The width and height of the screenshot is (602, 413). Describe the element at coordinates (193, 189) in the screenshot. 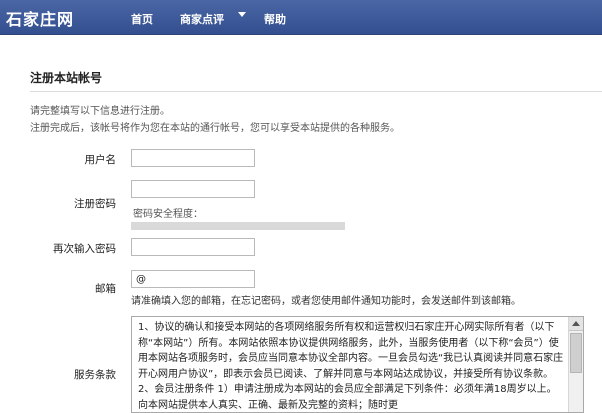

I see `password-input` at that location.